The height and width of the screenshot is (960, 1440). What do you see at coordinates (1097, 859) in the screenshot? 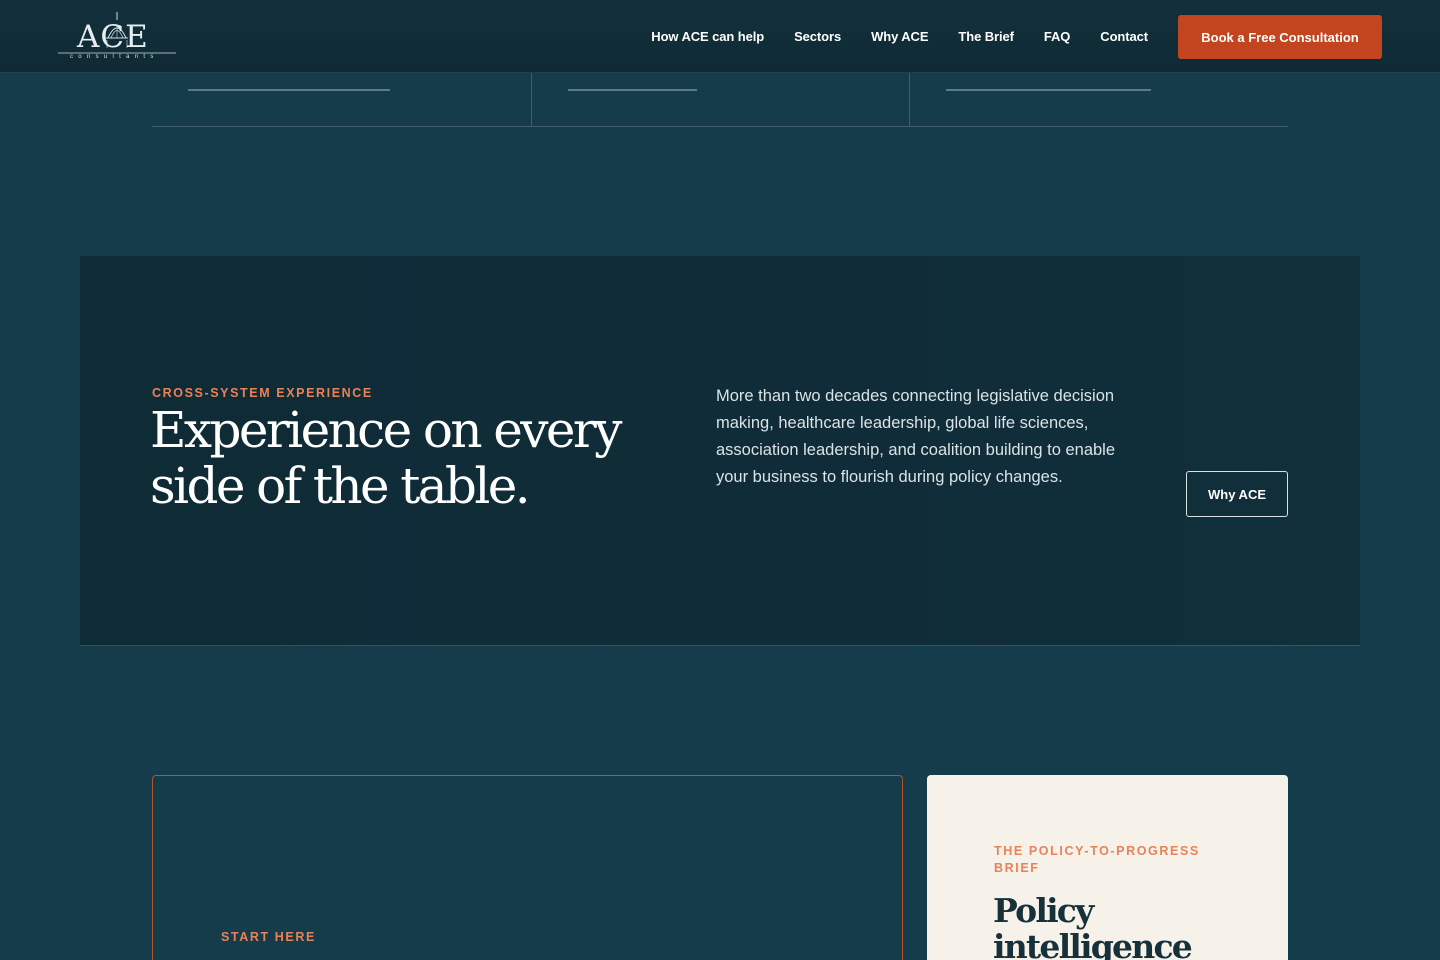
I see `brief-eyebrow: THE POLICY-TO-PROGRESS BRIEF` at bounding box center [1097, 859].